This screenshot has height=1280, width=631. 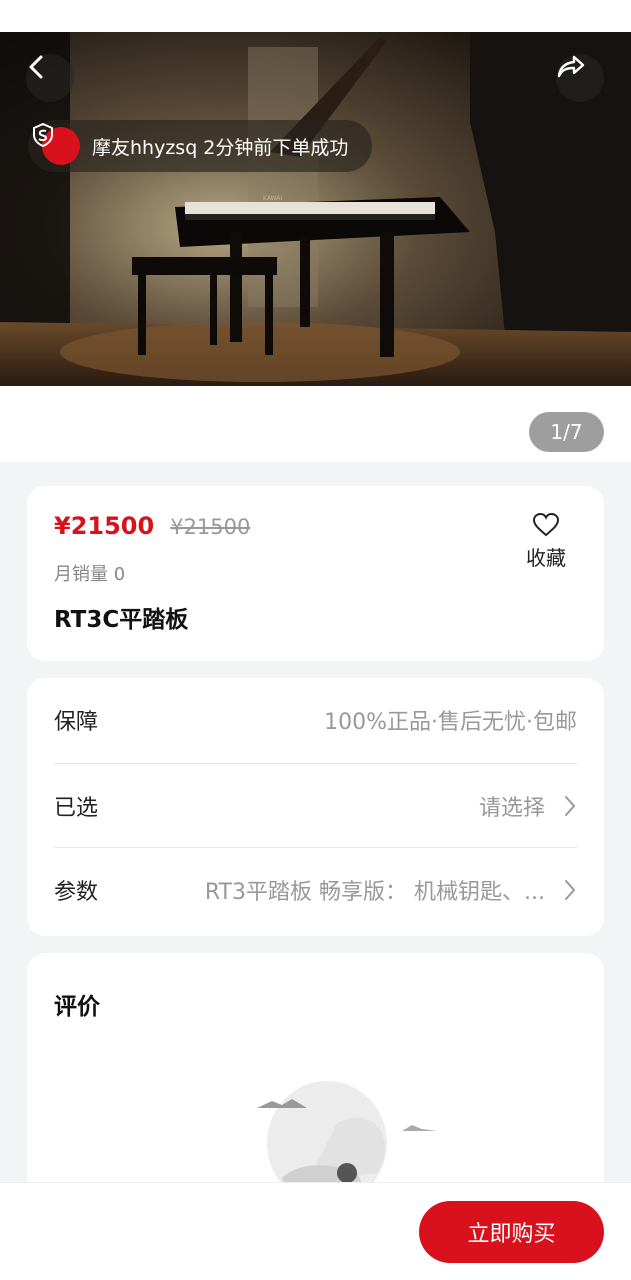 What do you see at coordinates (315, 573) in the screenshot?
I see `price-card: ¥21500 ¥21500 月销量 0 RT3C平踏板 收藏` at bounding box center [315, 573].